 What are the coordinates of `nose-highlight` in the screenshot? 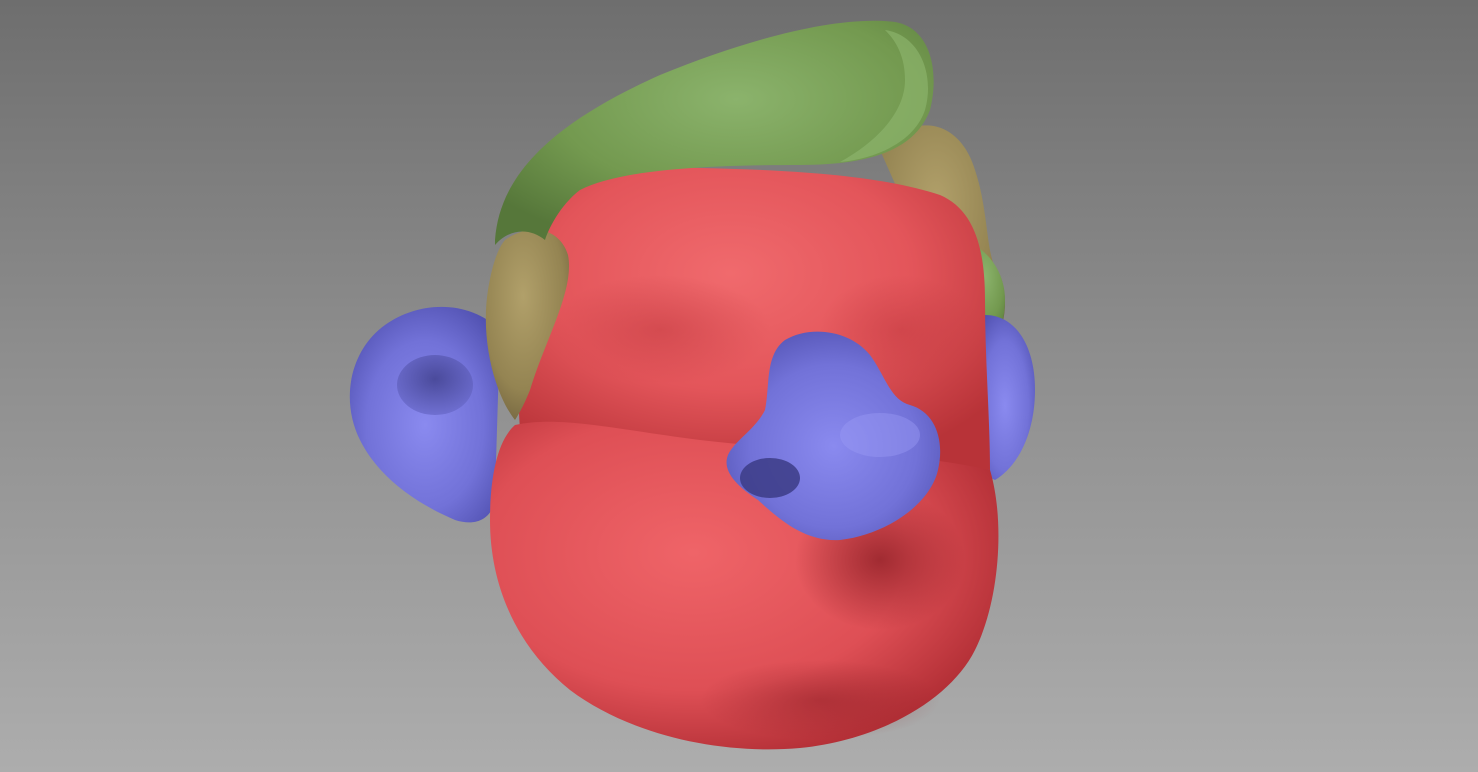 It's located at (880, 435).